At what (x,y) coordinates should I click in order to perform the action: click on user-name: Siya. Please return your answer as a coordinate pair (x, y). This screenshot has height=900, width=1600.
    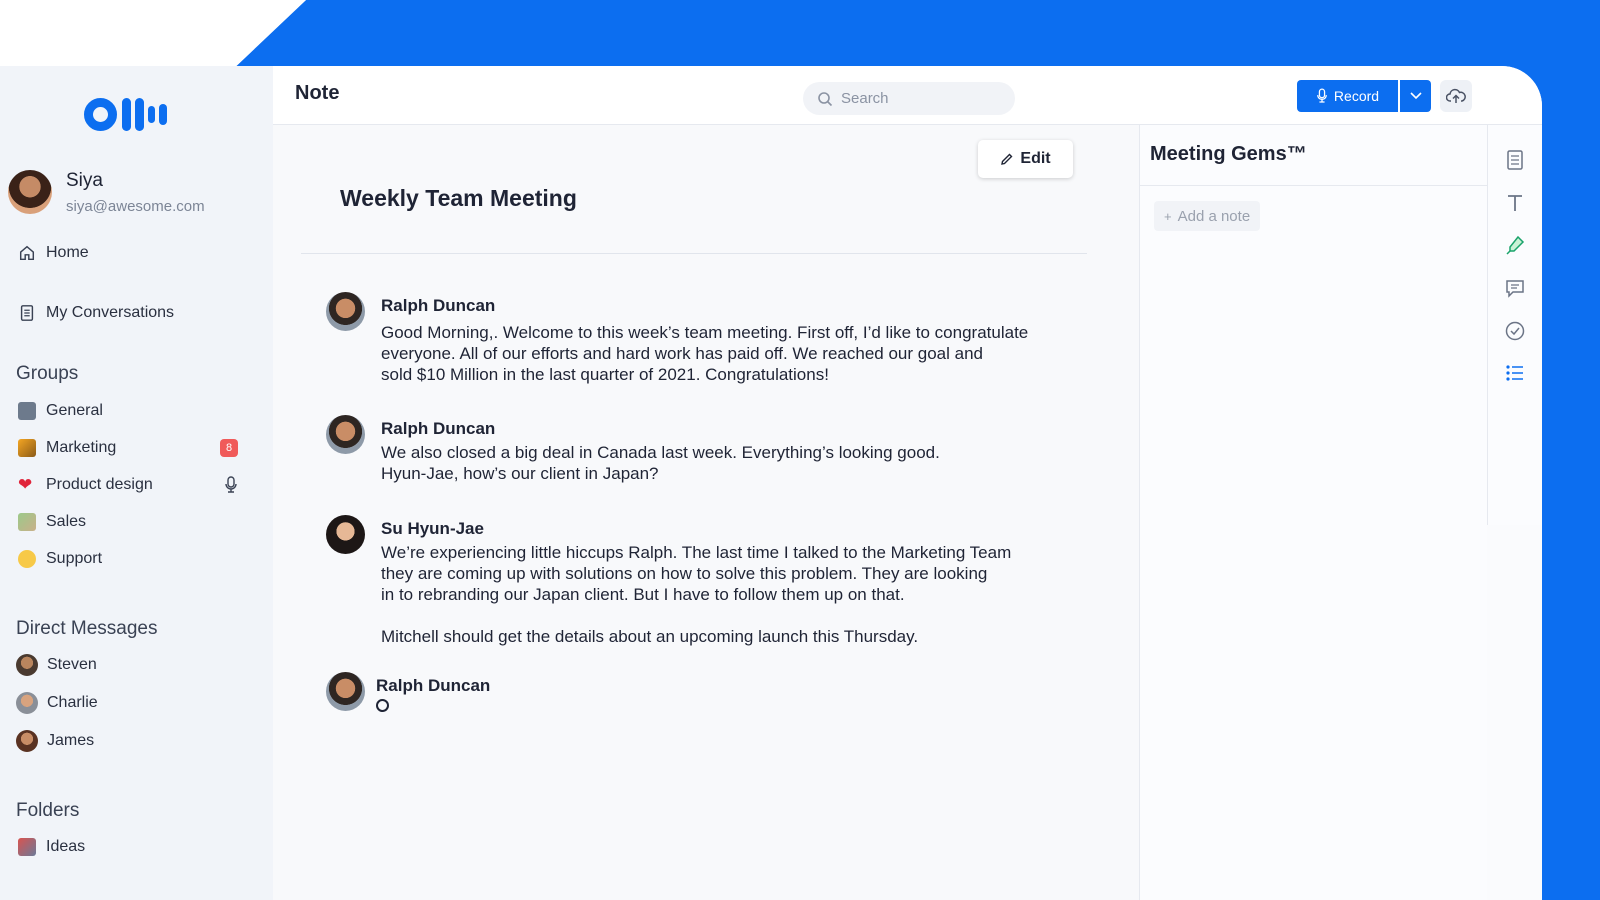
    Looking at the image, I should click on (84, 180).